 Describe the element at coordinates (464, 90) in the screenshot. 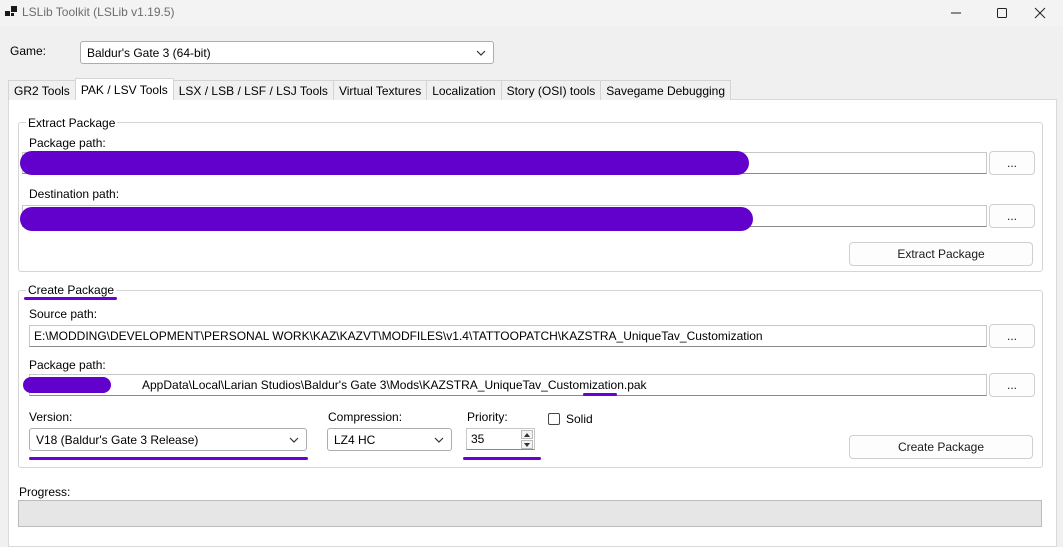

I see `tab-localization: Localization` at that location.